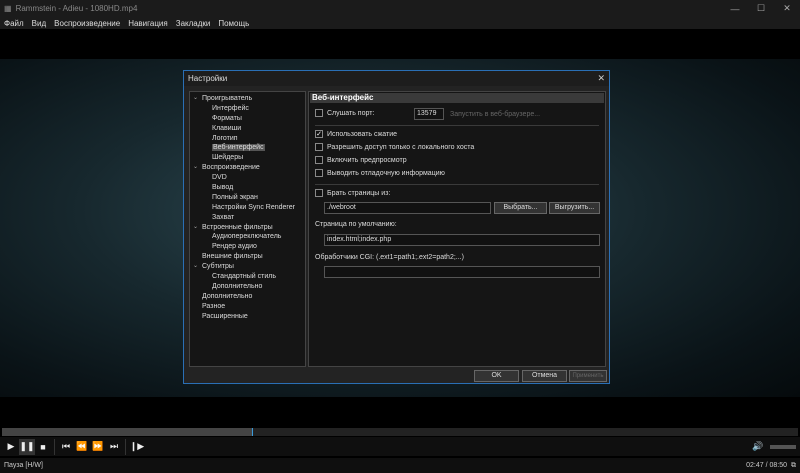 The width and height of the screenshot is (800, 473). Describe the element at coordinates (234, 247) in the screenshot. I see `tree-item-label: Рендер аудио` at that location.